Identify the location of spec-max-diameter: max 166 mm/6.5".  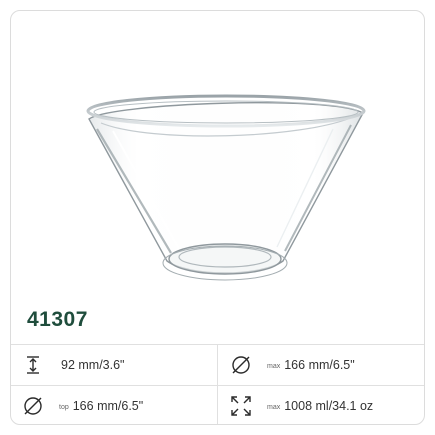
(292, 365).